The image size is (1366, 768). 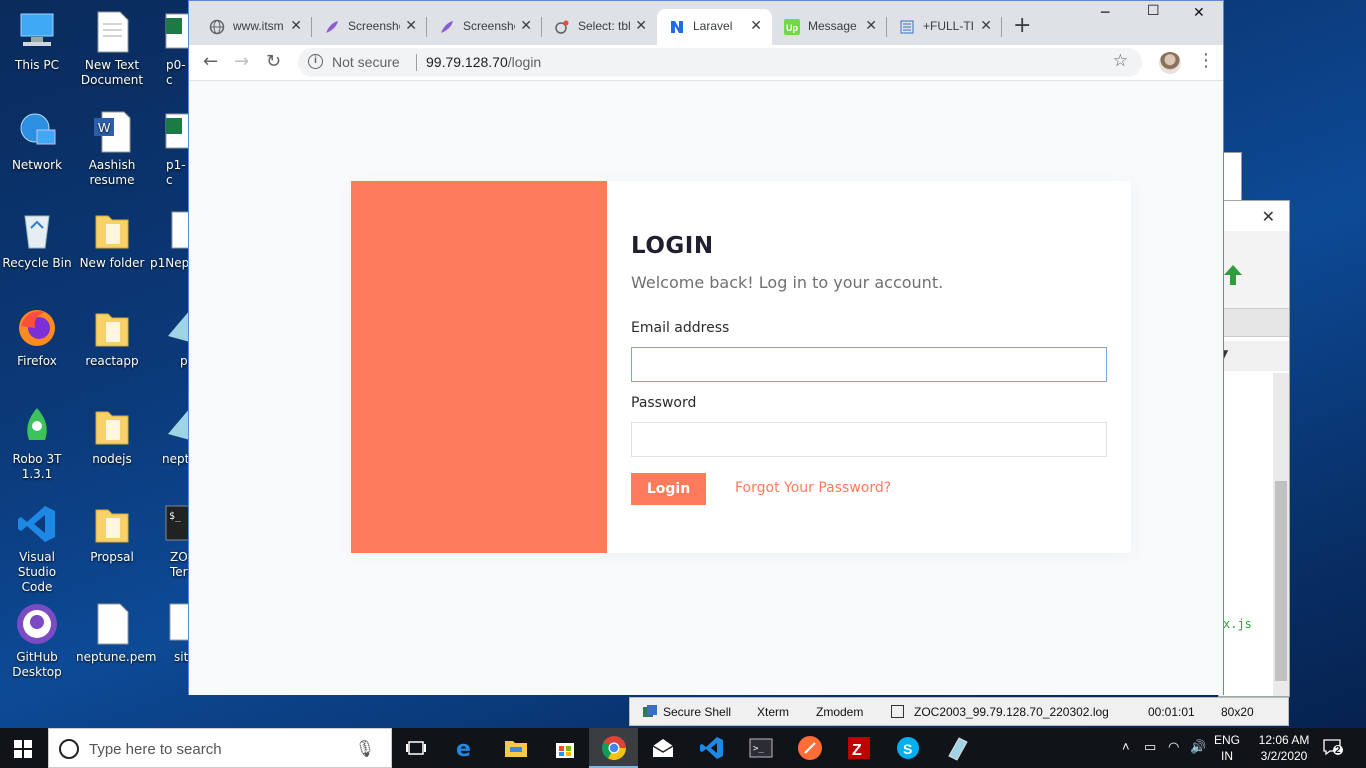 I want to click on desktop-icon-p1nep: p1Nep, so click(x=170, y=239).